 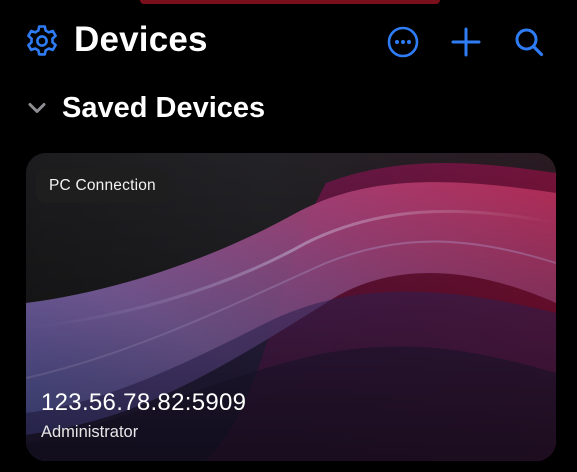 I want to click on connection-type-badge: PC Connection, so click(x=102, y=186).